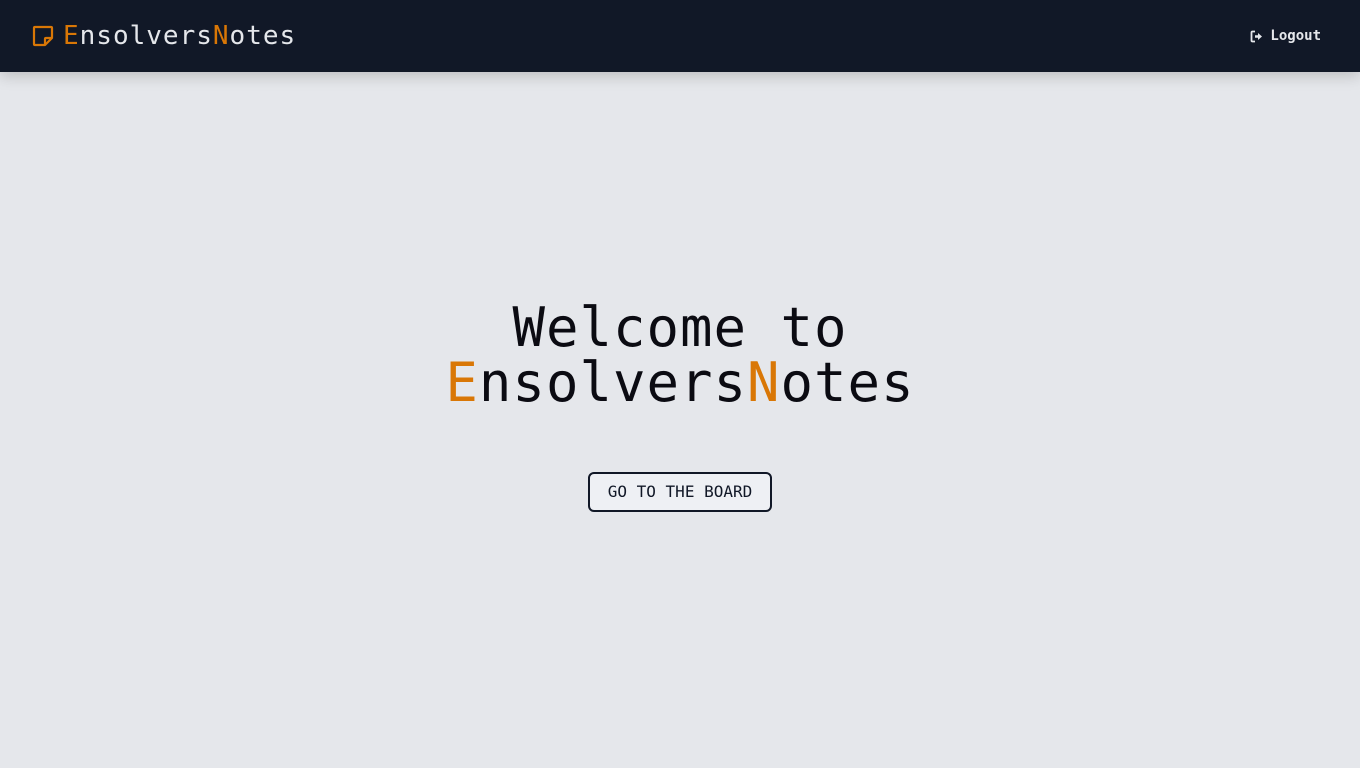  I want to click on brand-logo: EnsolversNotes, so click(163, 36).